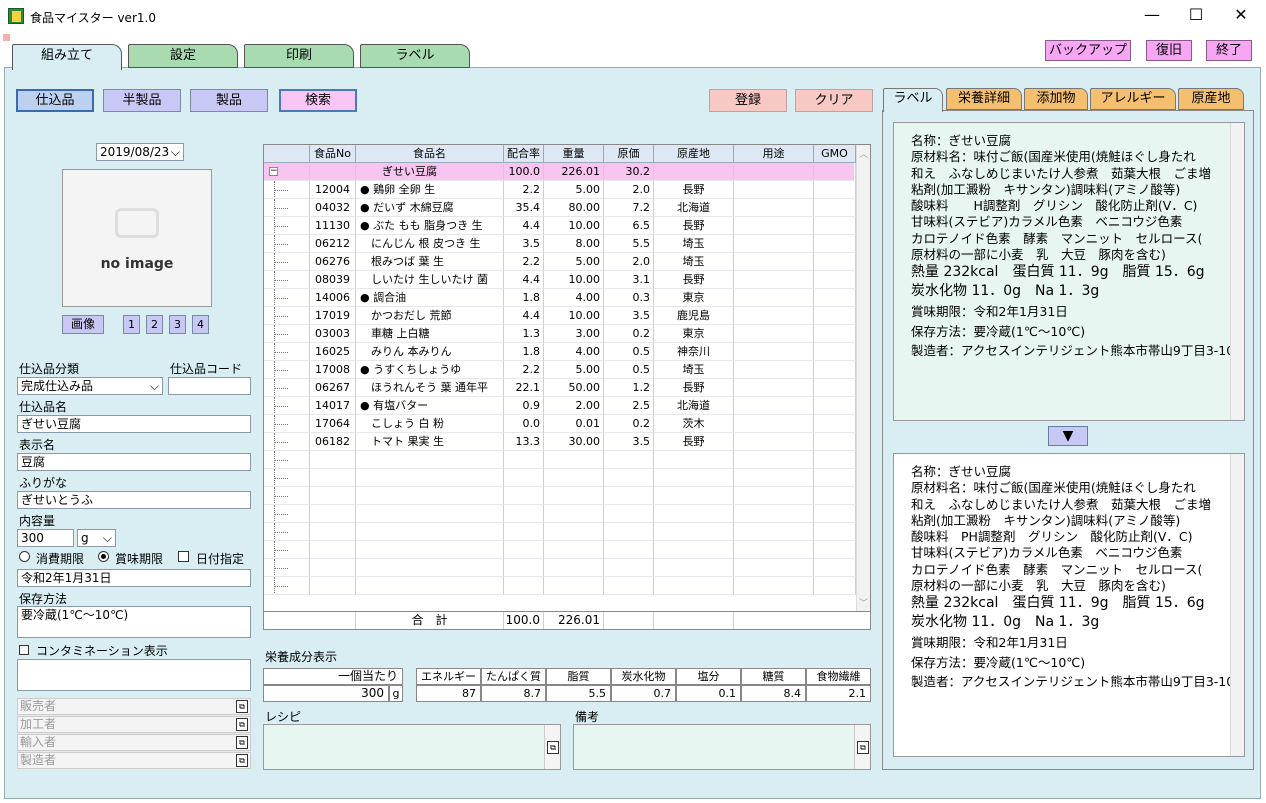 This screenshot has width=1266, height=803. I want to click on image-page-3: 3, so click(177, 324).